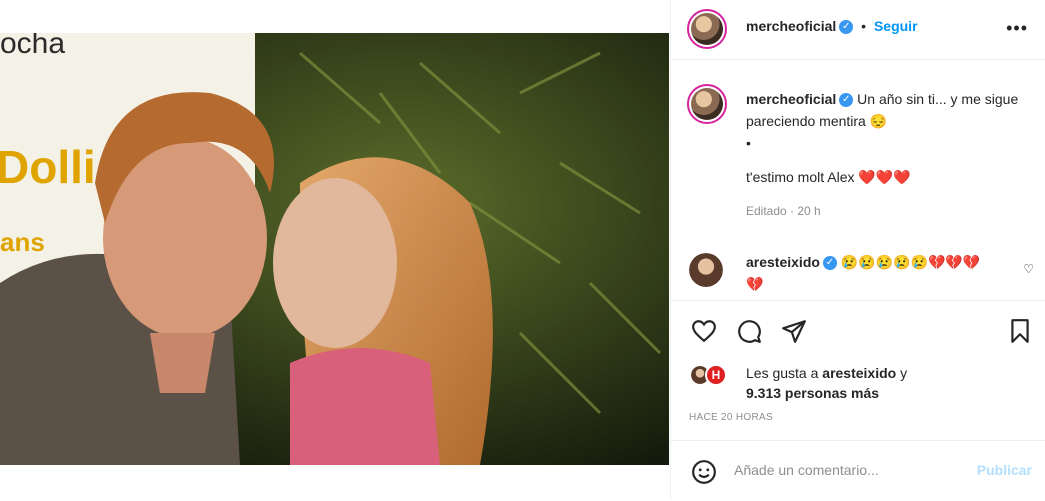  I want to click on like-heart-icon, so click(704, 331).